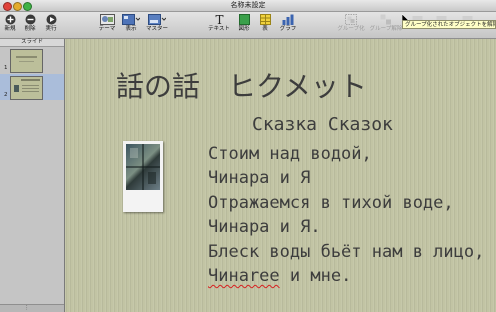 Image resolution: width=496 pixels, height=312 pixels. I want to click on shape-button: 図形, so click(244, 23).